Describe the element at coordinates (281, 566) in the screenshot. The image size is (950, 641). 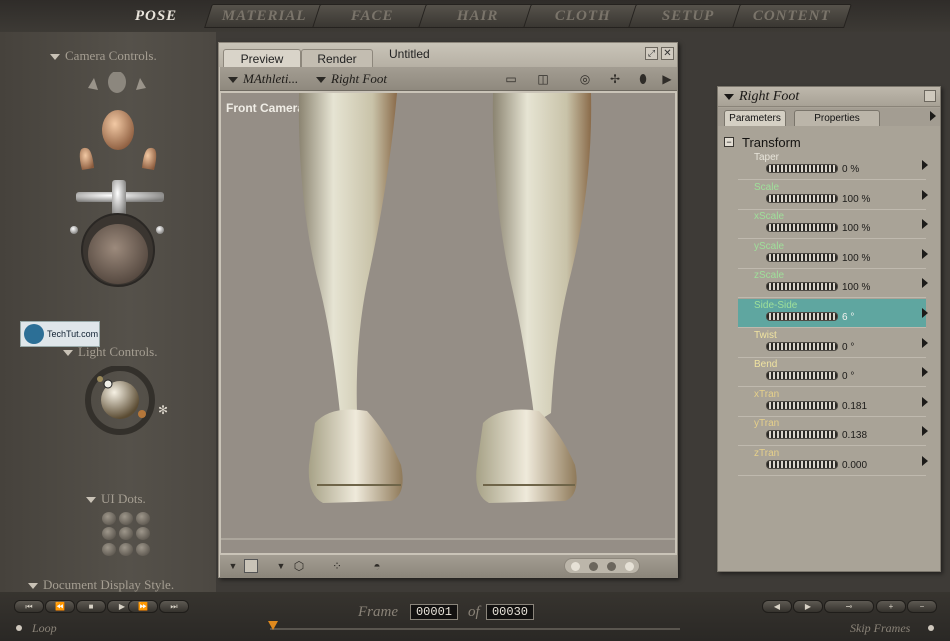
I see `display-style-menu-icon: ▼` at that location.